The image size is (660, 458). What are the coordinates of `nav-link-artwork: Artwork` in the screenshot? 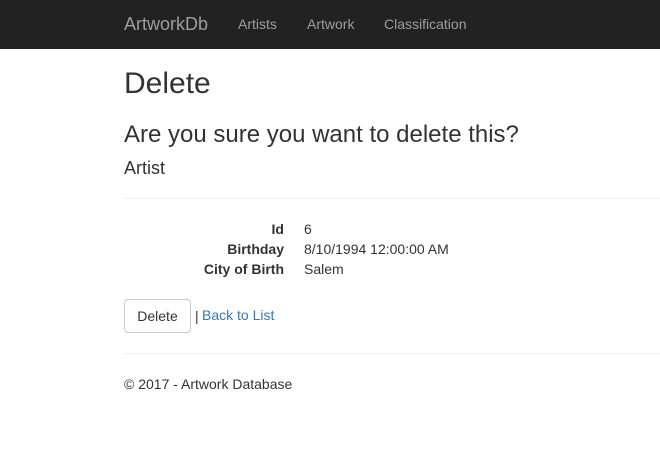 It's located at (330, 24).